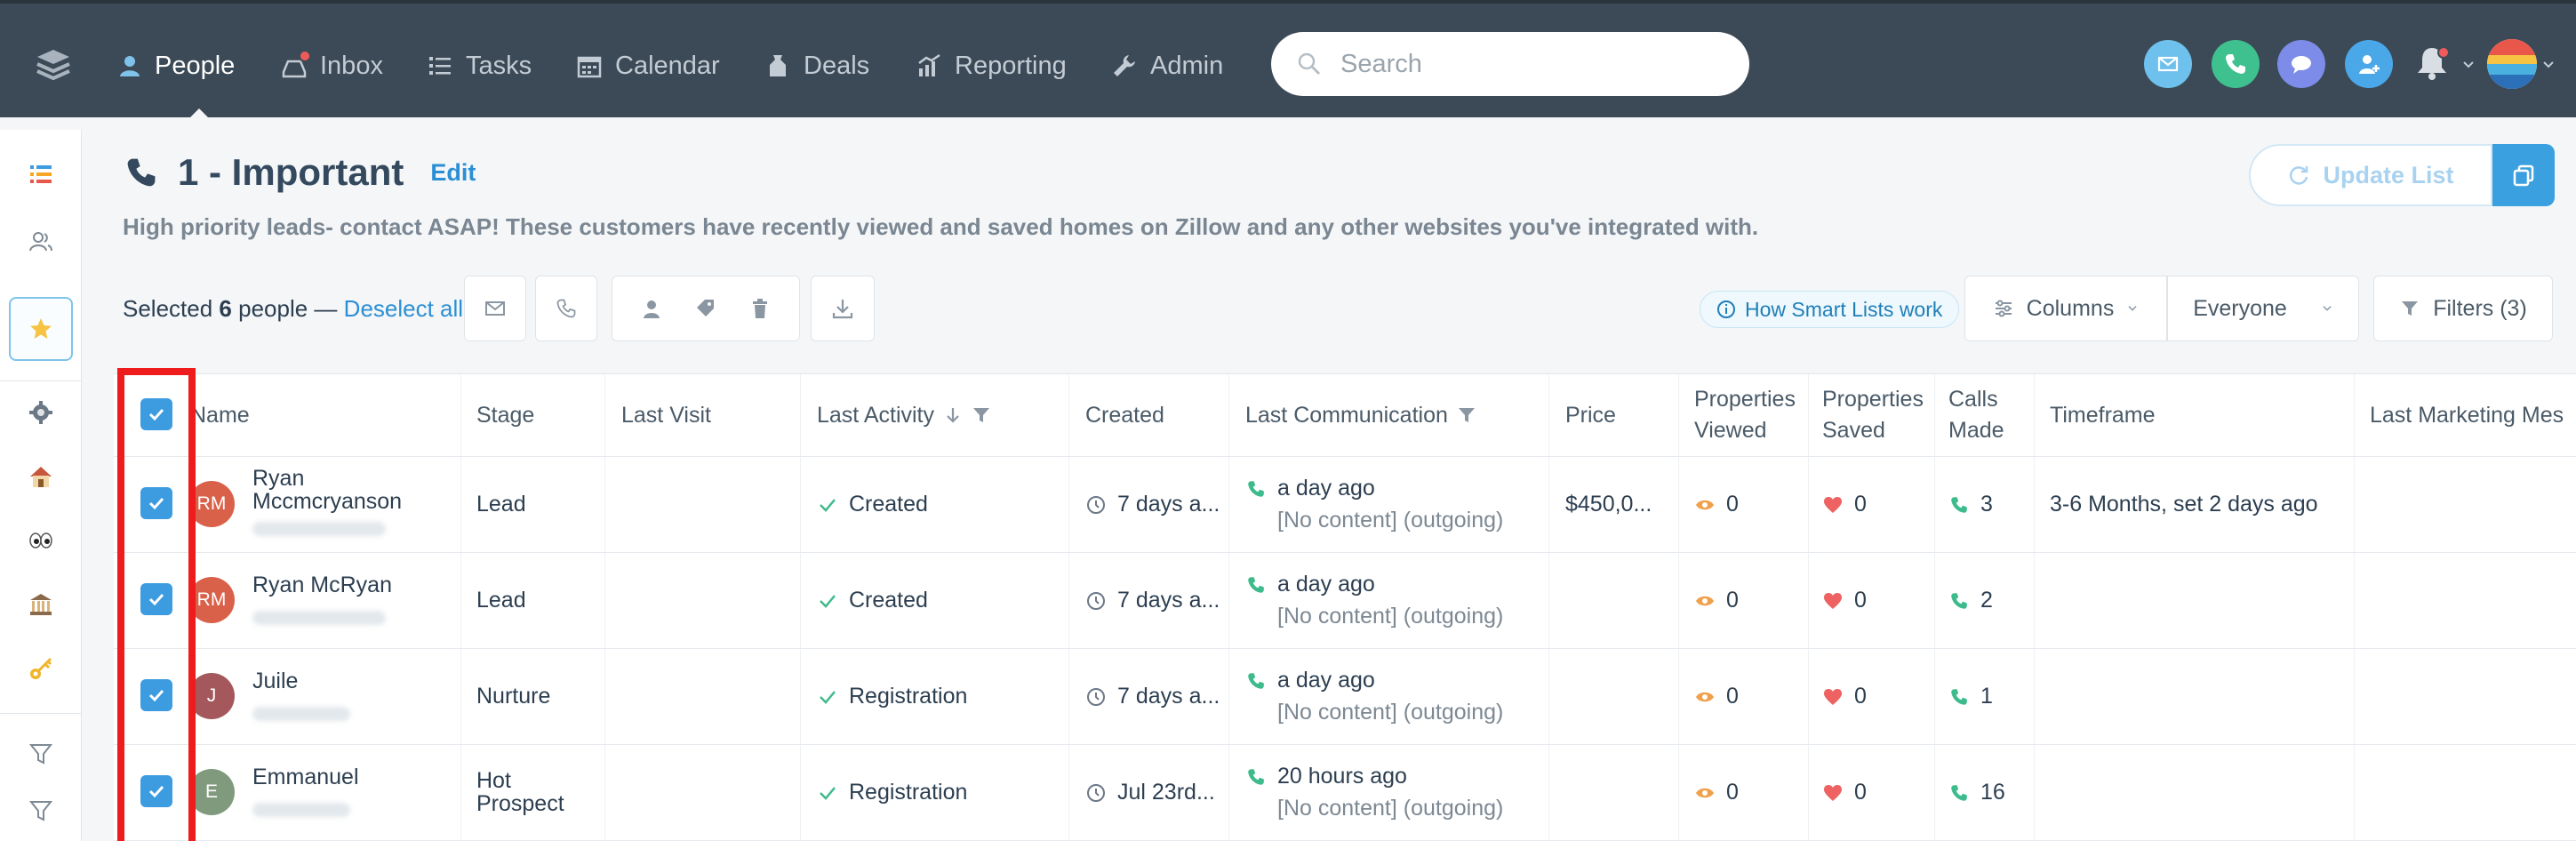 The height and width of the screenshot is (841, 2576). What do you see at coordinates (888, 600) in the screenshot?
I see `activity-label: Created` at bounding box center [888, 600].